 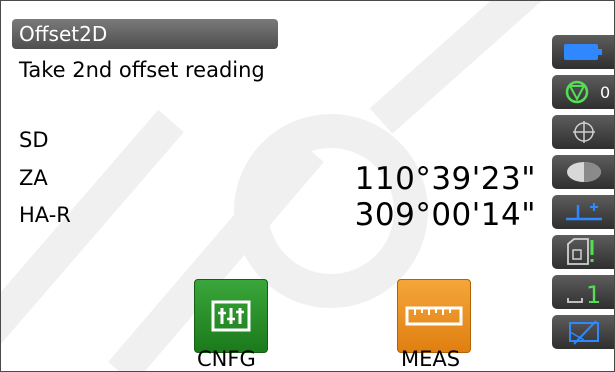 I want to click on battery-icon, so click(x=583, y=52).